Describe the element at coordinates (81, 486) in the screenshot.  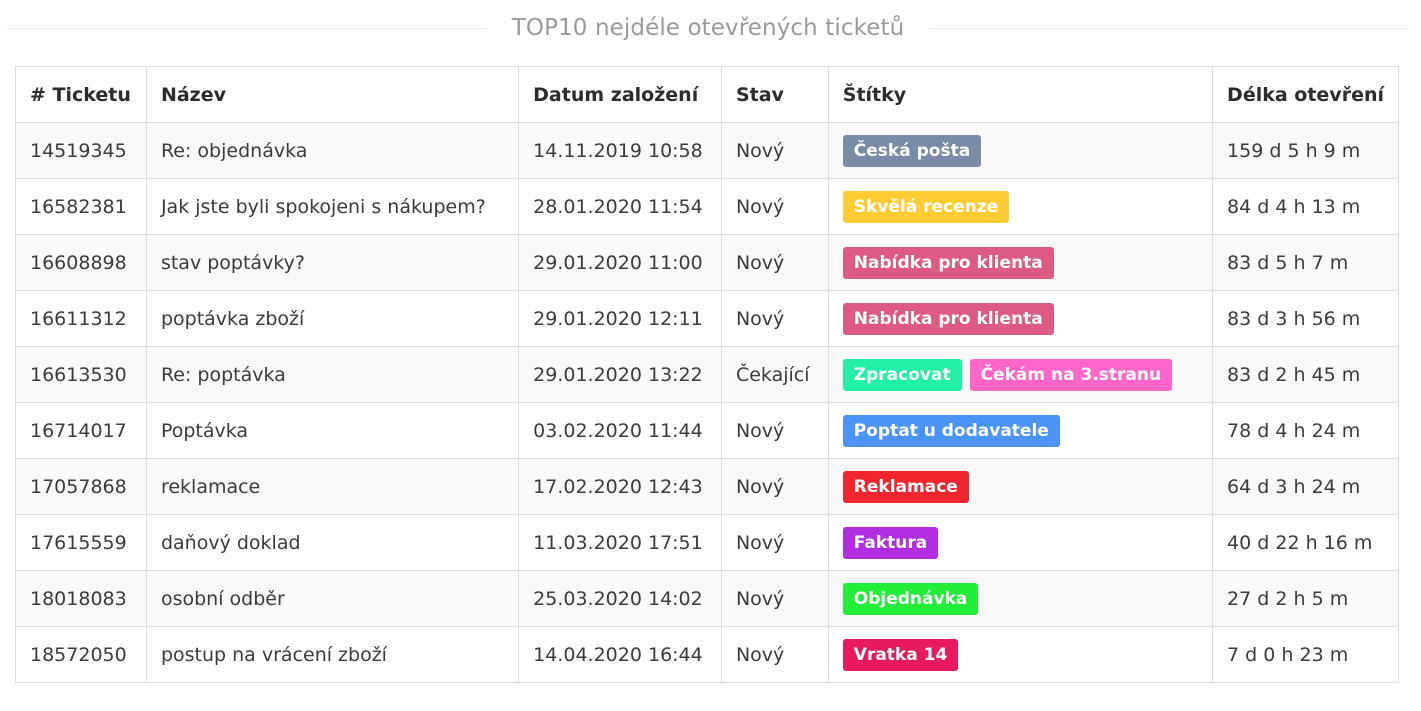
I see `ticket-number-cell: 17057868` at that location.